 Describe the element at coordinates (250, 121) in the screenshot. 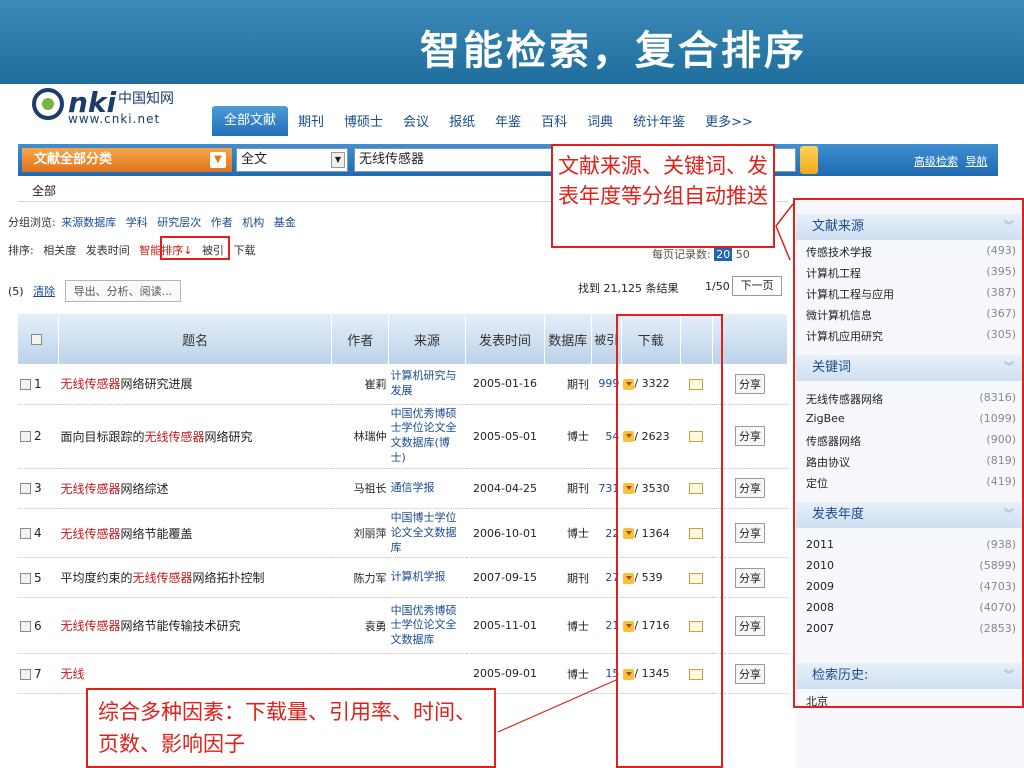

I see `tab-all-literature: 全部文献` at that location.